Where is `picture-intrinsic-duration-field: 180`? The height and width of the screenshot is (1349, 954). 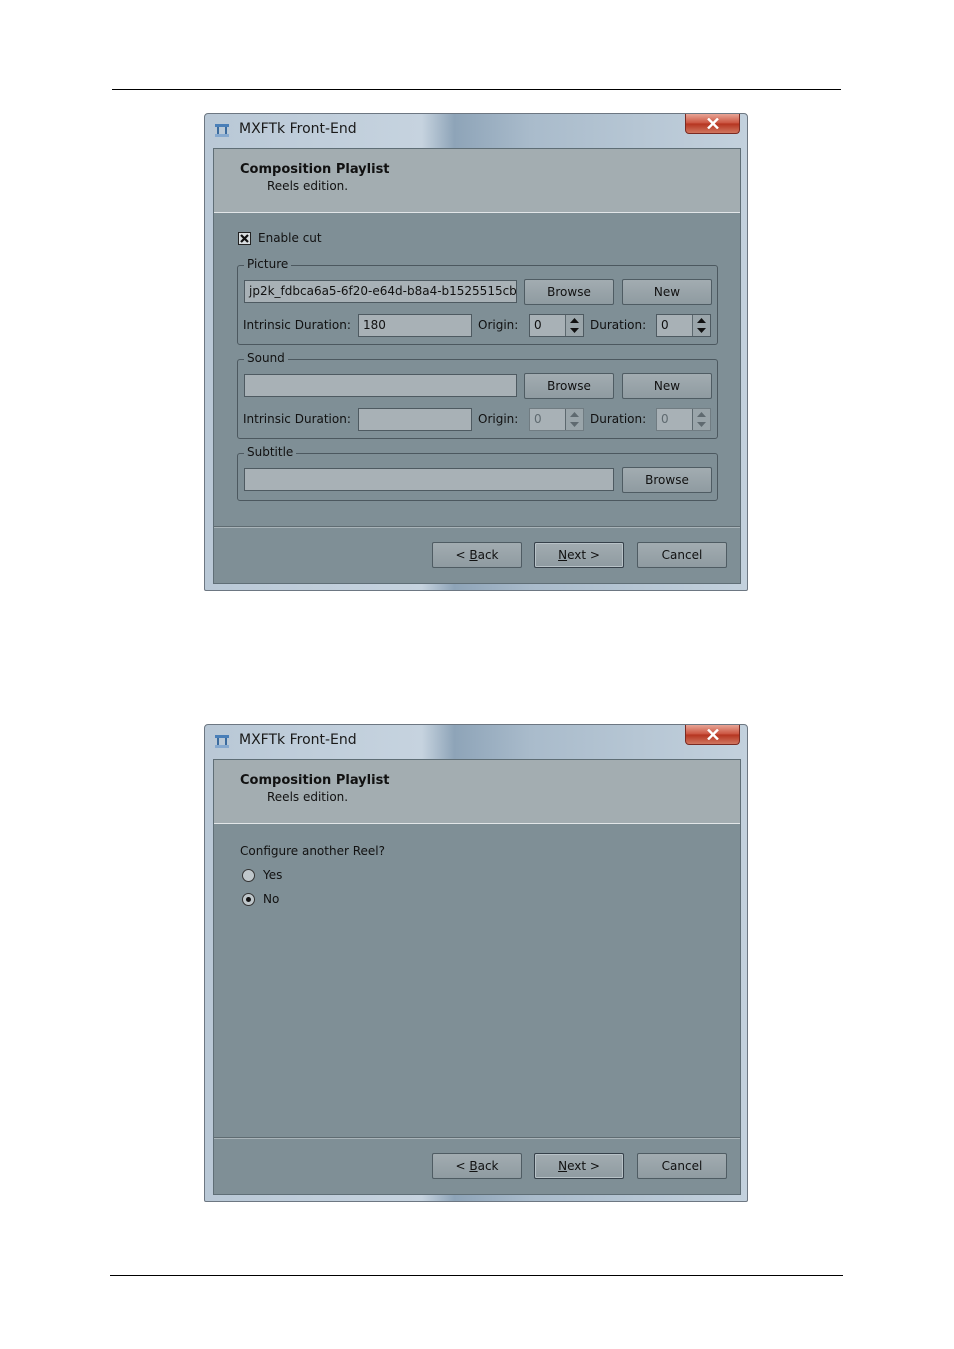 picture-intrinsic-duration-field: 180 is located at coordinates (415, 325).